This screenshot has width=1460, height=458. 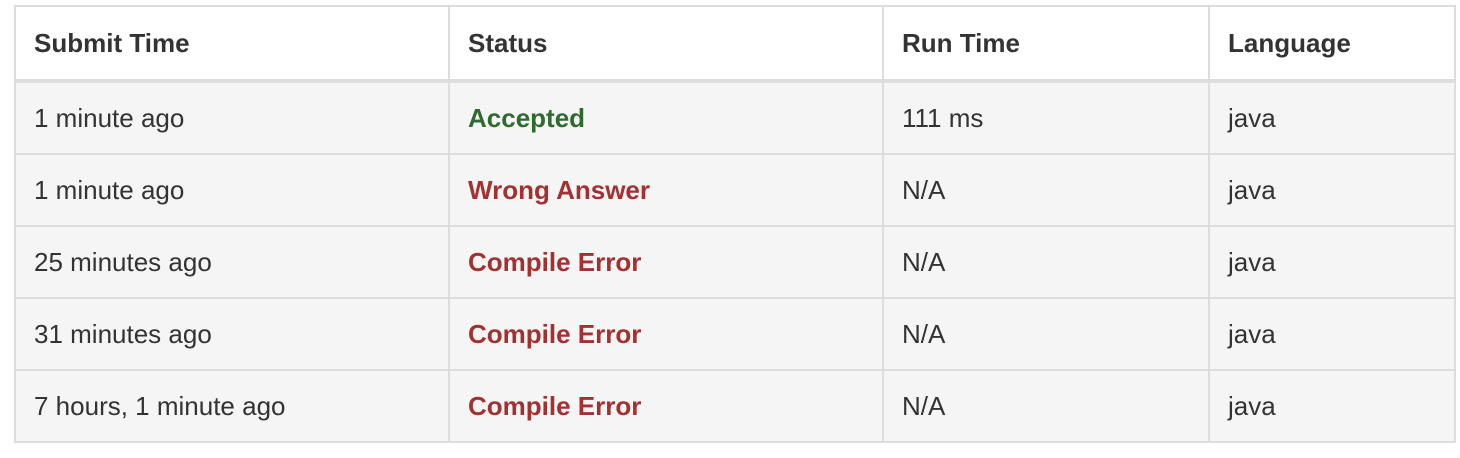 What do you see at coordinates (1046, 44) in the screenshot?
I see `column-header-run-time: Run Time` at bounding box center [1046, 44].